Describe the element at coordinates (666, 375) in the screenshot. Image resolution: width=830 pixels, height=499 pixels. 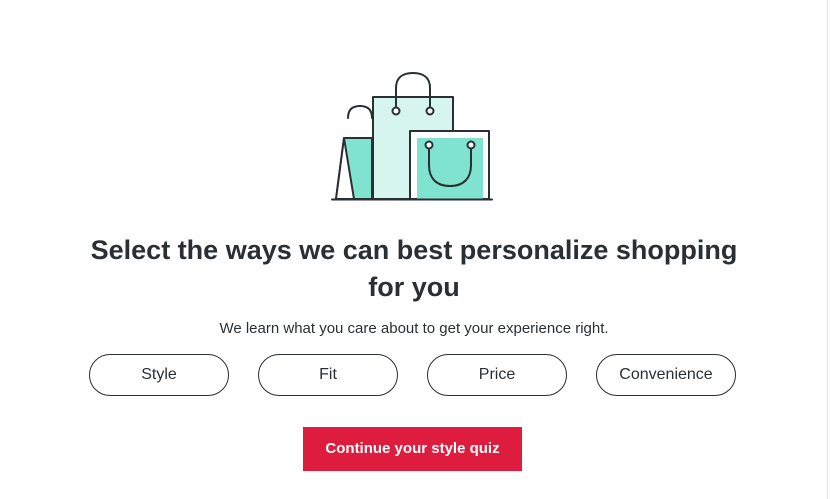
I see `option-convenience-button: Convenience` at that location.